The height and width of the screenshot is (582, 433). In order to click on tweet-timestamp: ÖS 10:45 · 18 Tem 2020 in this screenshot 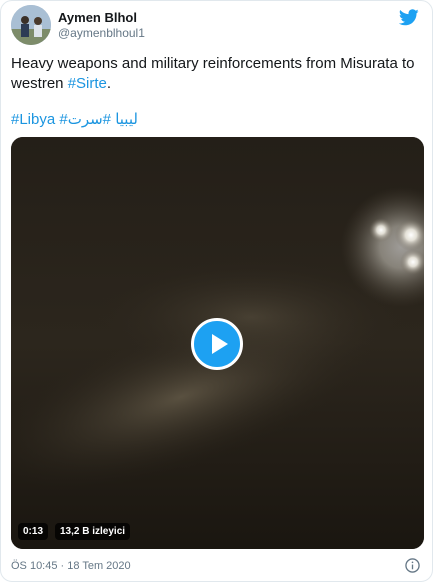, I will do `click(71, 566)`.